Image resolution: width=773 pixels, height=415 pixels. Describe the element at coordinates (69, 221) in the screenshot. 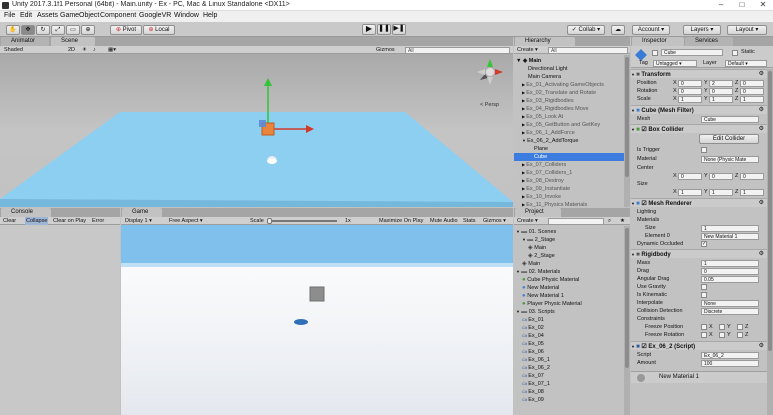

I see `console-clear-on-play-button: Clear on Play` at that location.